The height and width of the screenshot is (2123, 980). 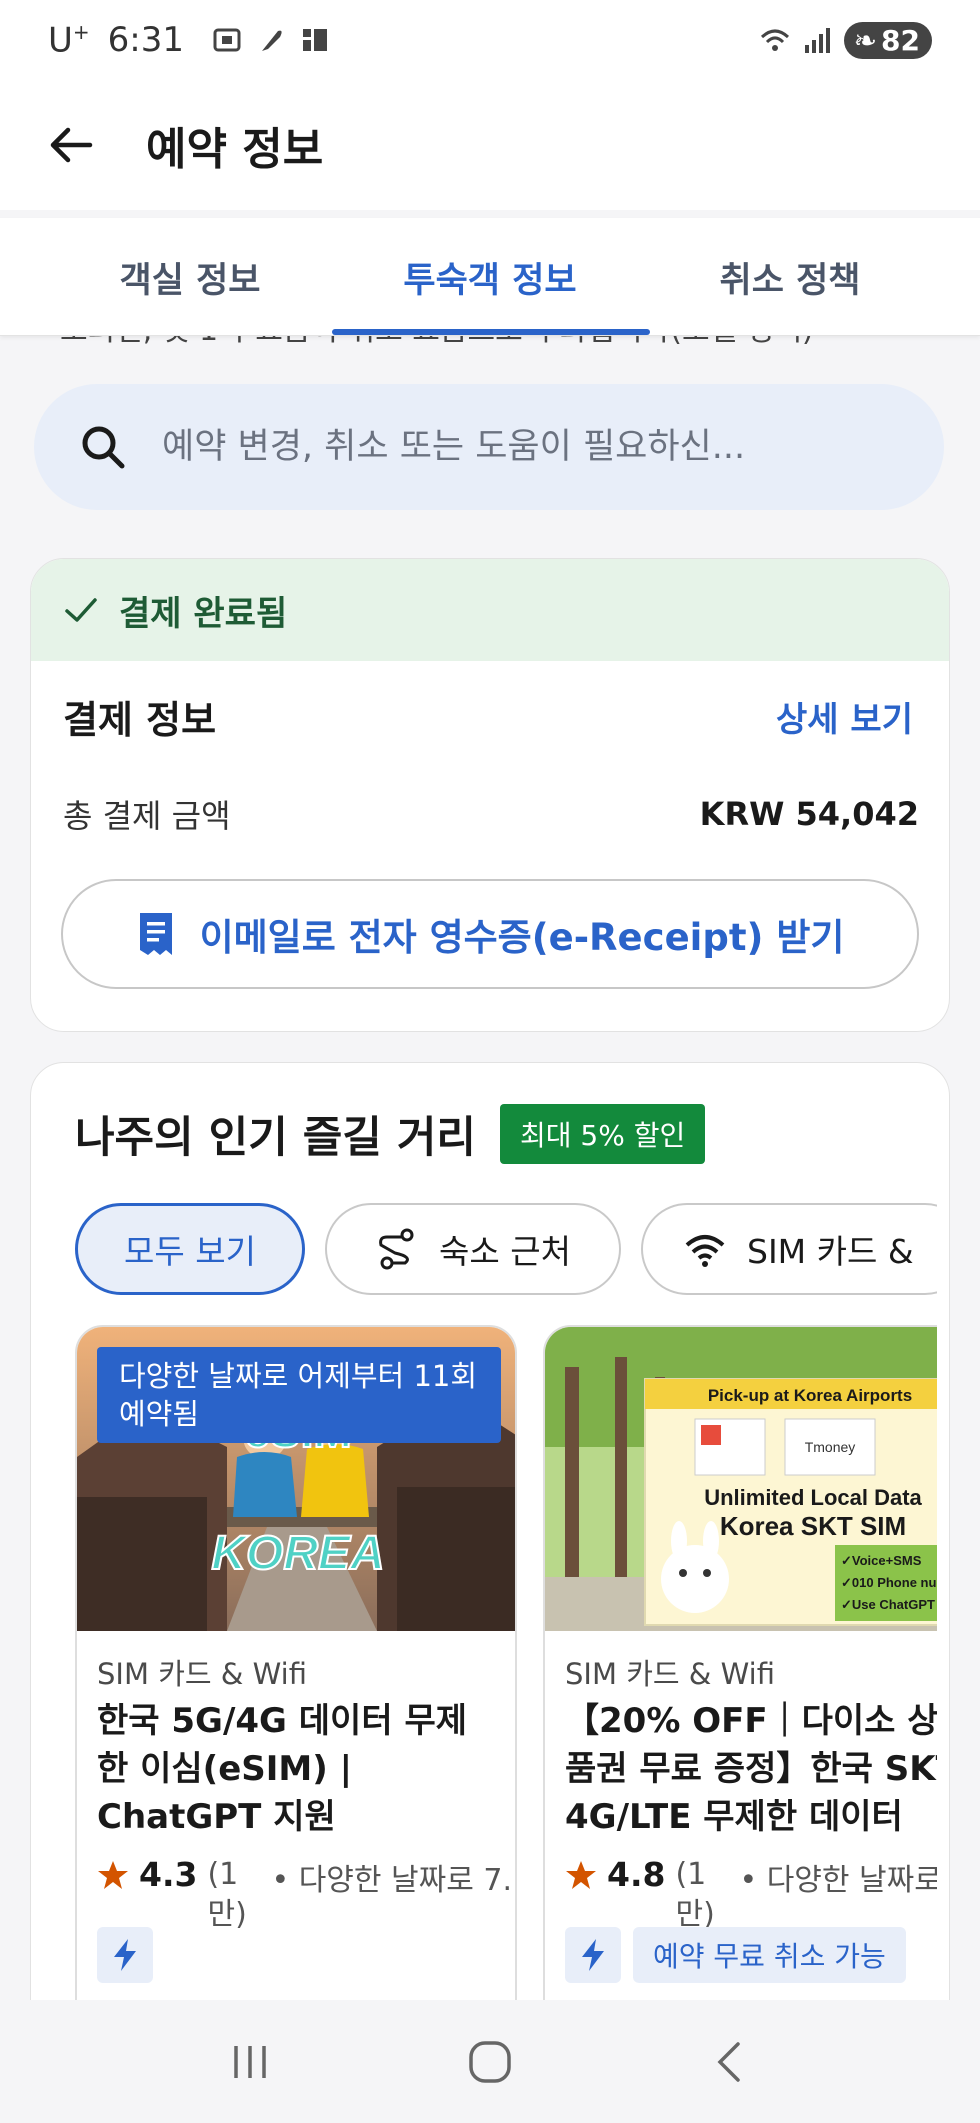 What do you see at coordinates (813, 1497) in the screenshot?
I see `unlimited-image-text: Unlimited Local Data` at bounding box center [813, 1497].